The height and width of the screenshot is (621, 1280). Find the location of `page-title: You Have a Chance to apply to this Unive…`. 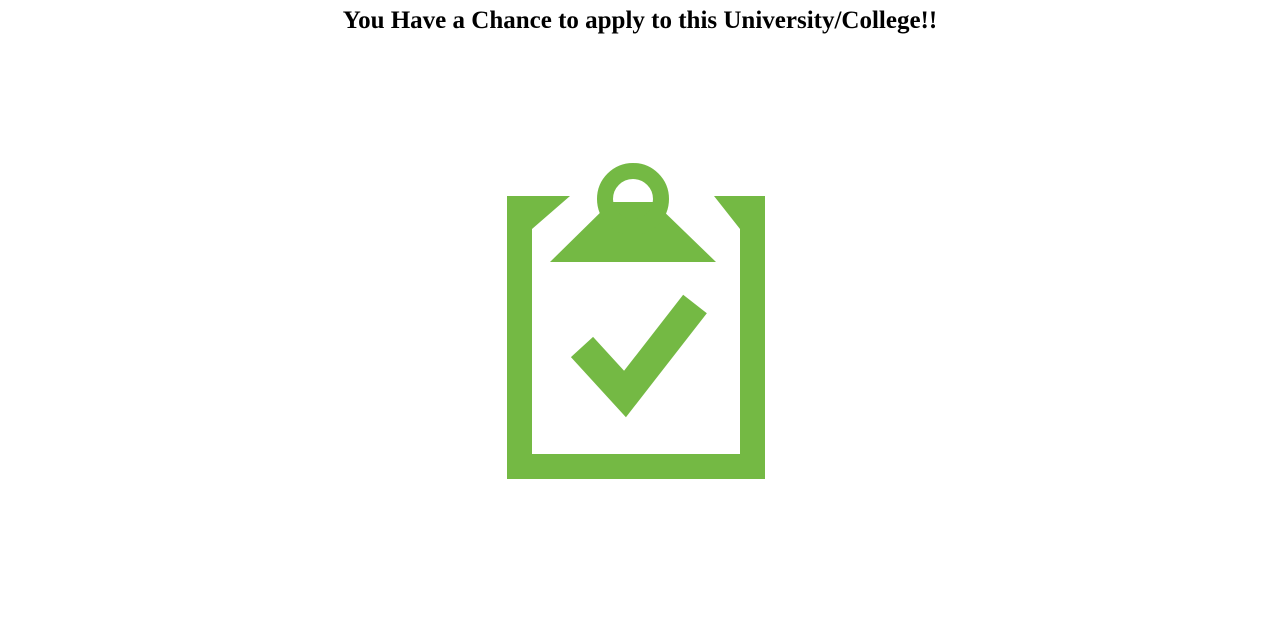

page-title: You Have a Chance to apply to this Unive… is located at coordinates (640, 20).